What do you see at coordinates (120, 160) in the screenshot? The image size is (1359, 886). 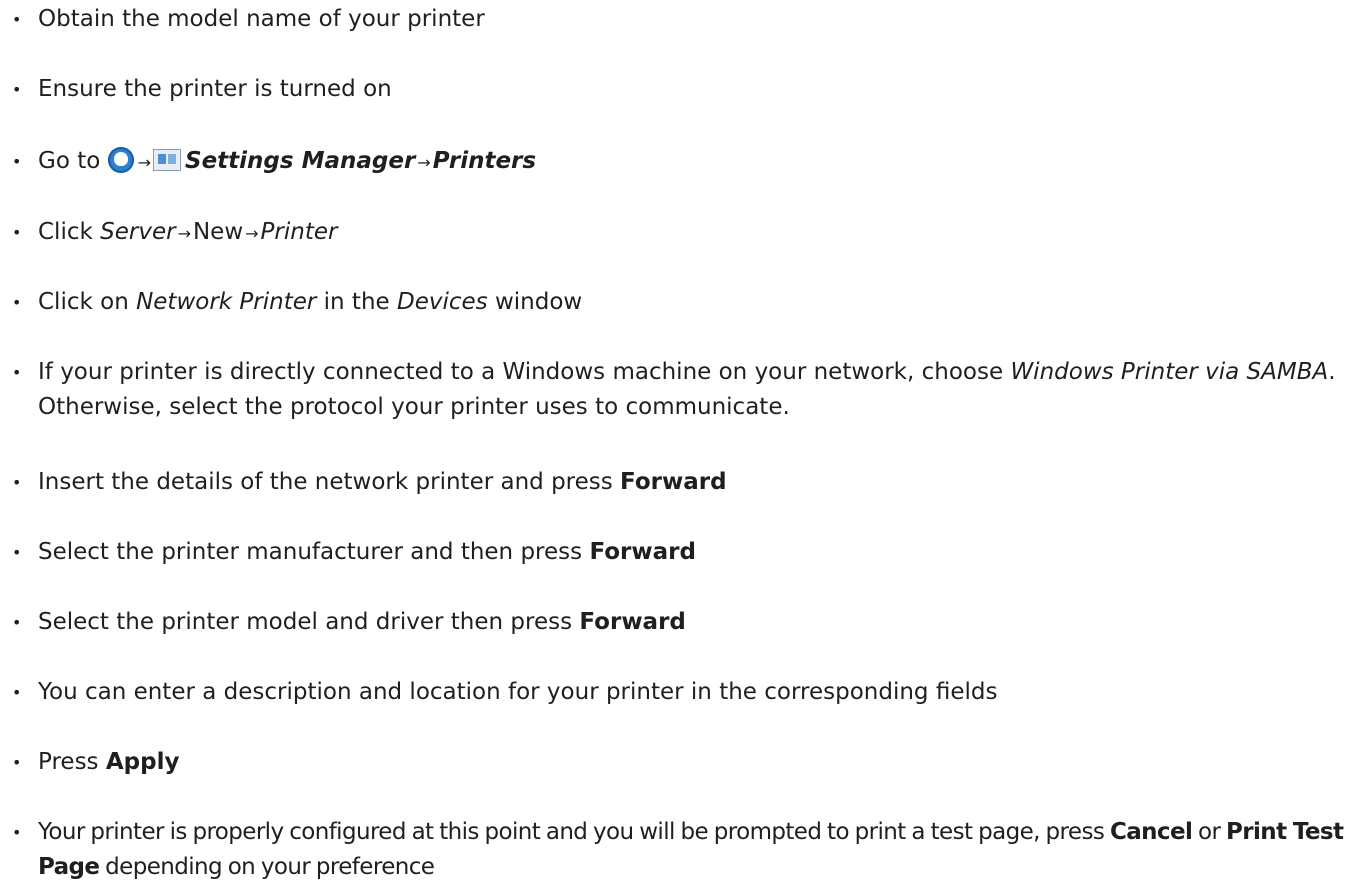 I see `launcher-icon` at bounding box center [120, 160].